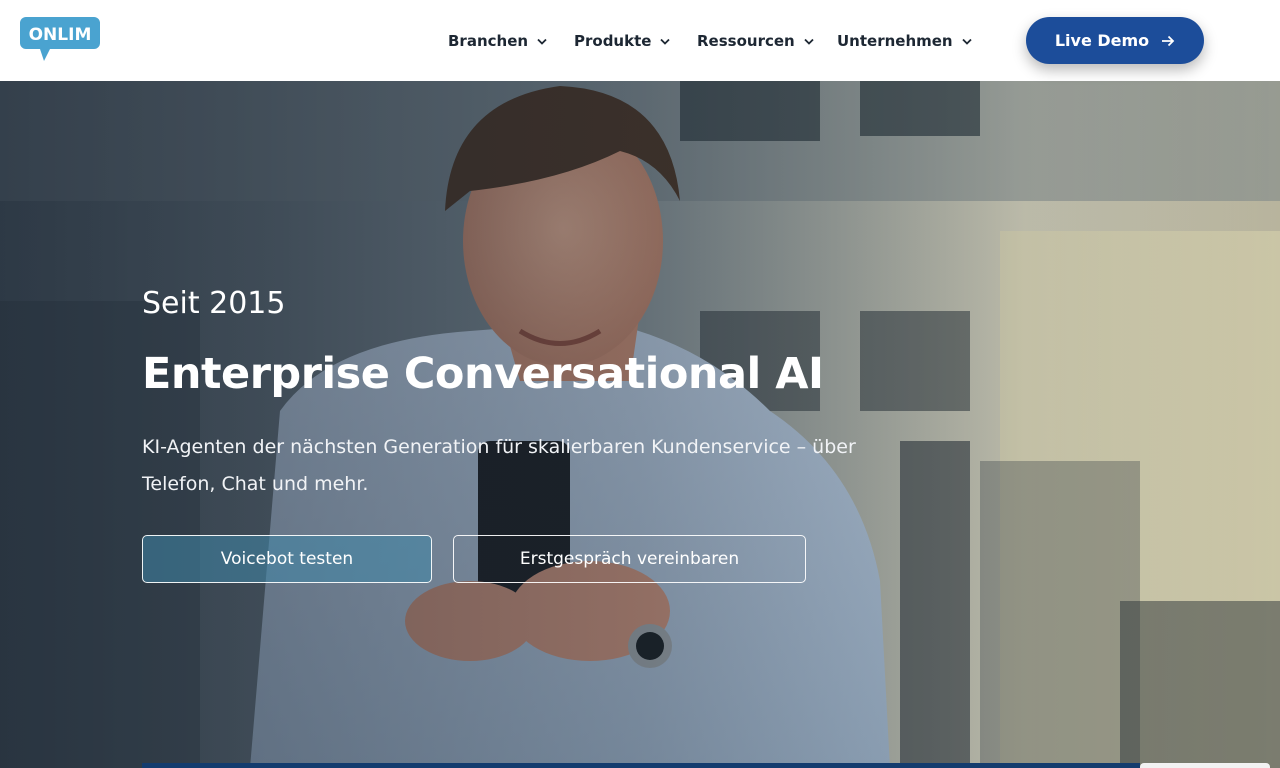 Image resolution: width=1280 pixels, height=768 pixels. I want to click on live-demo-button: Live Demo, so click(1115, 40).